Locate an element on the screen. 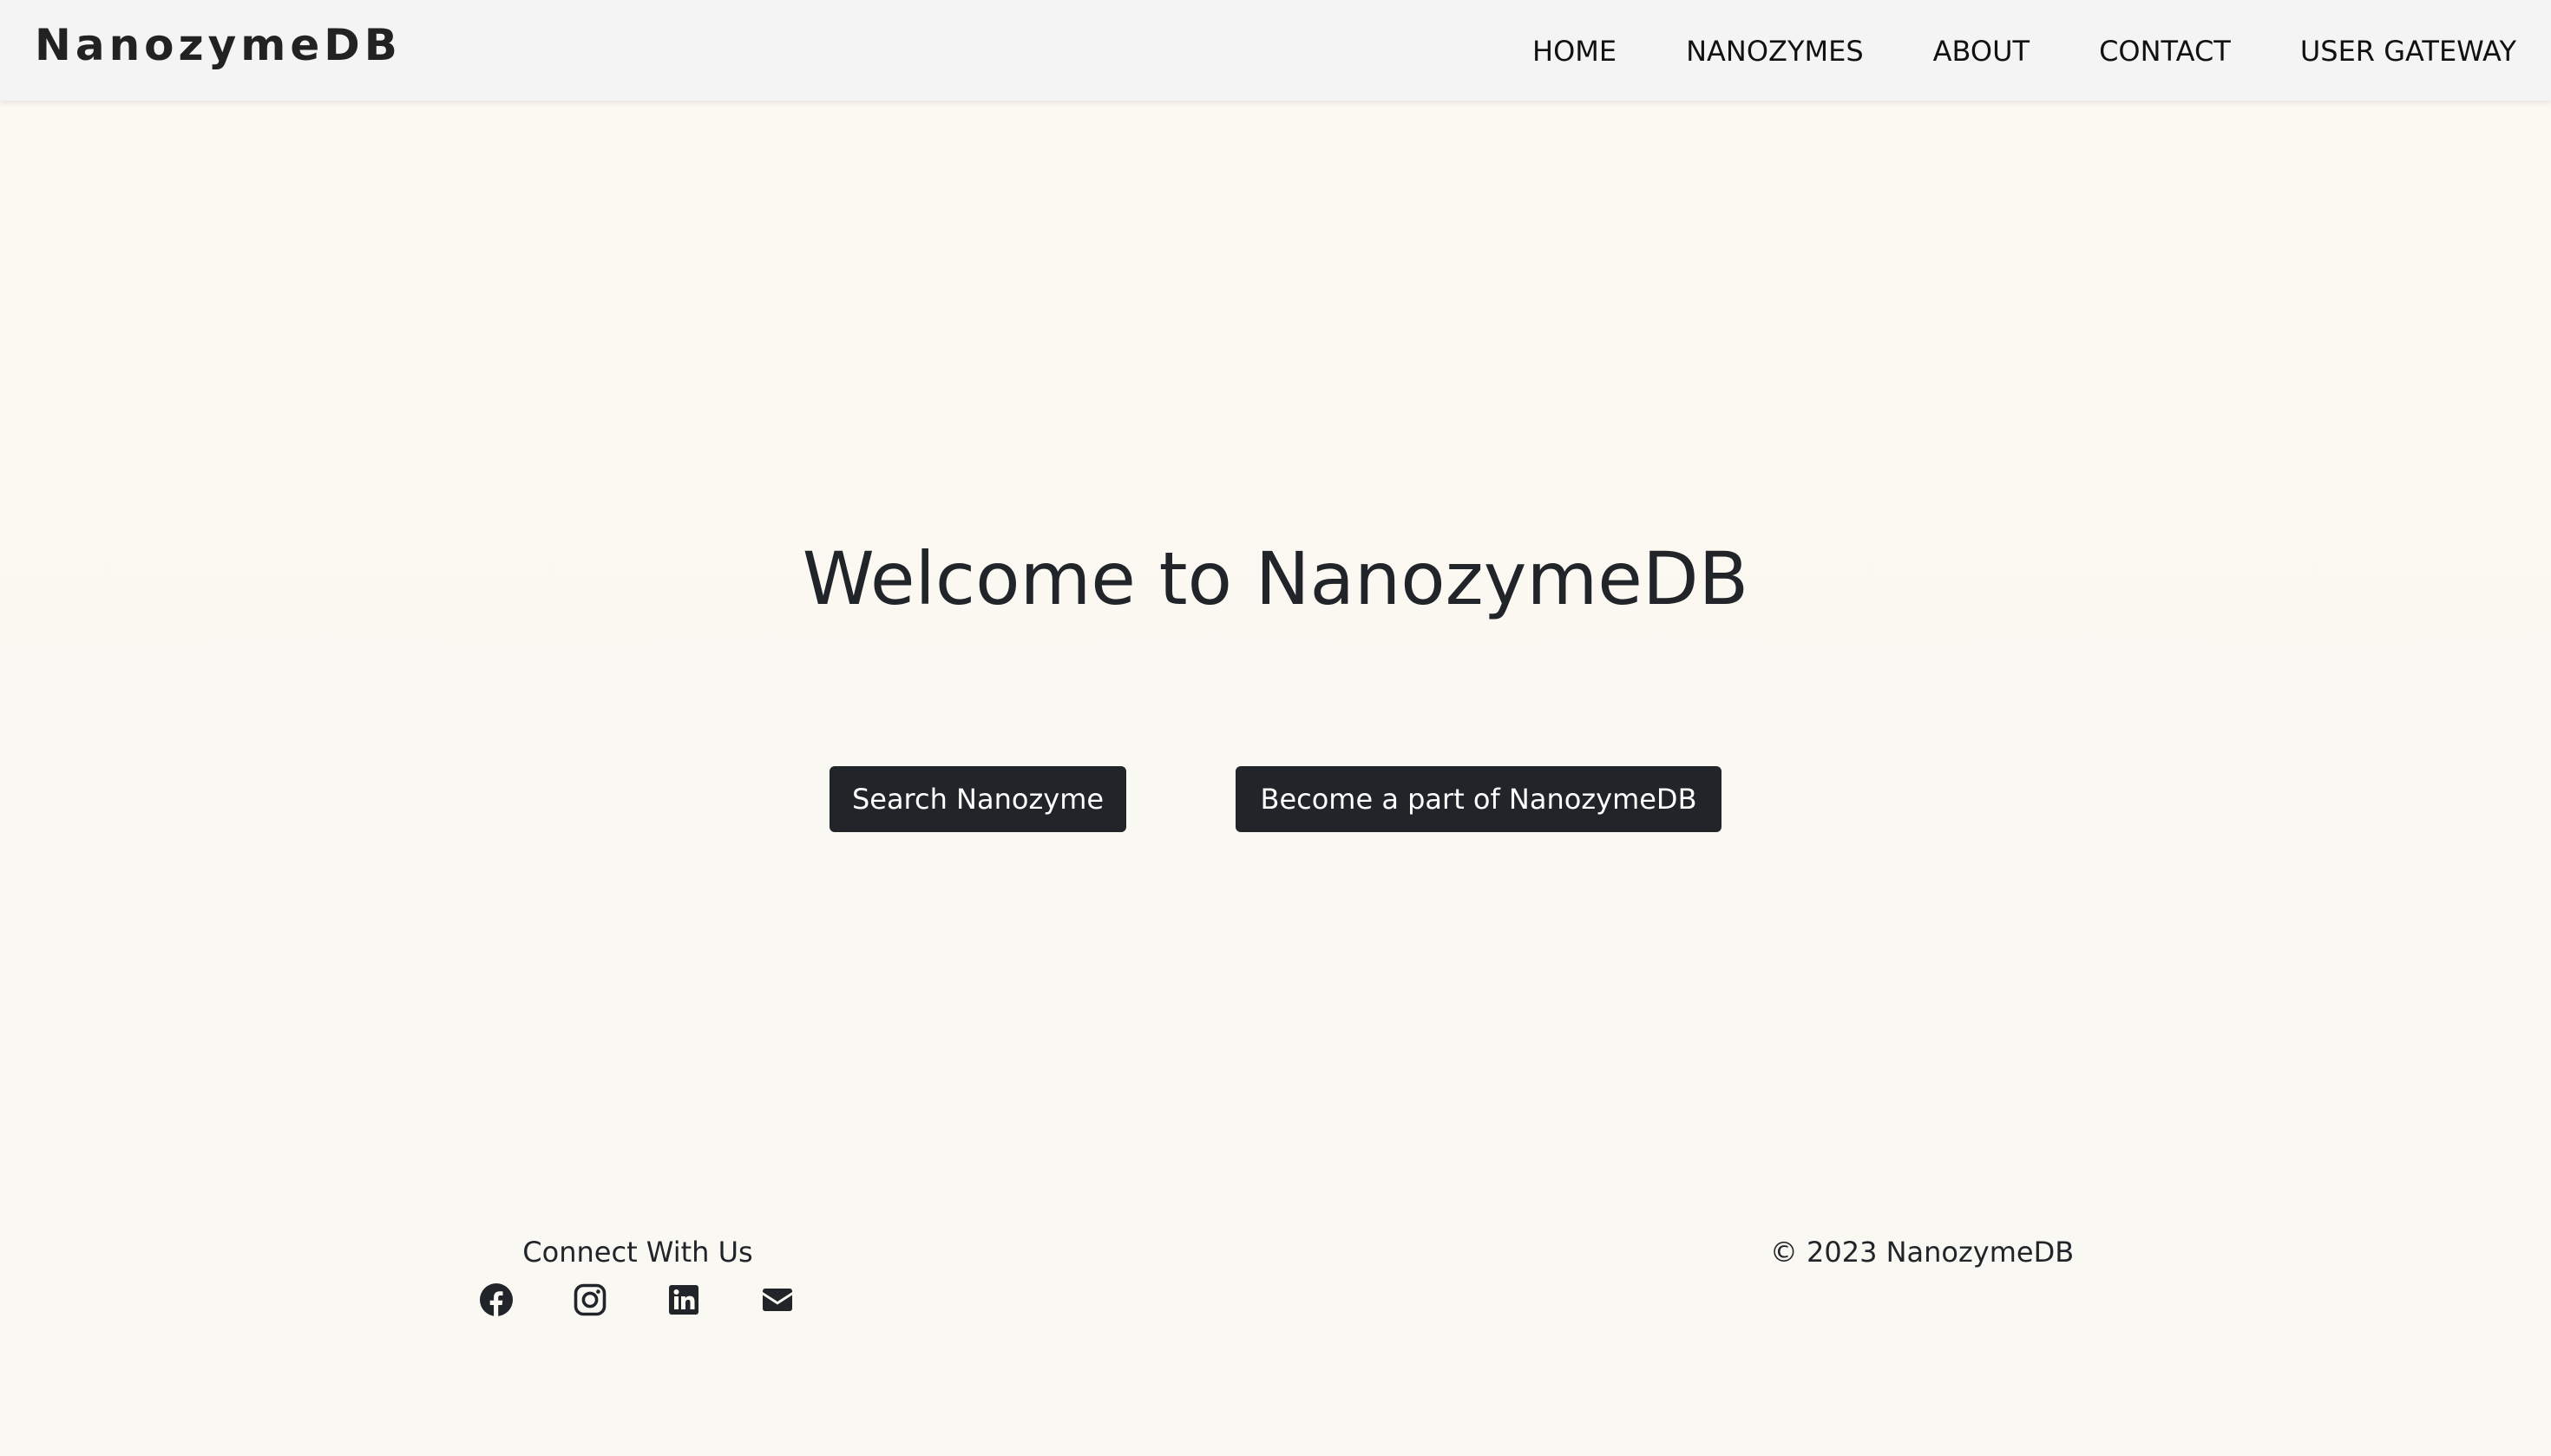  join-nanozymedb-button: Become a part of NanozymeDB is located at coordinates (1478, 799).